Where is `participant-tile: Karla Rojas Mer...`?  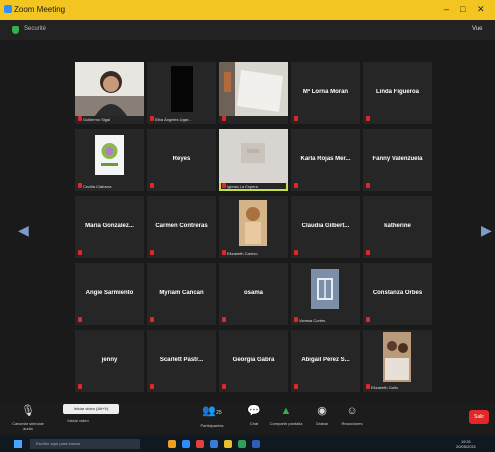 participant-tile: Karla Rojas Mer... is located at coordinates (325, 160).